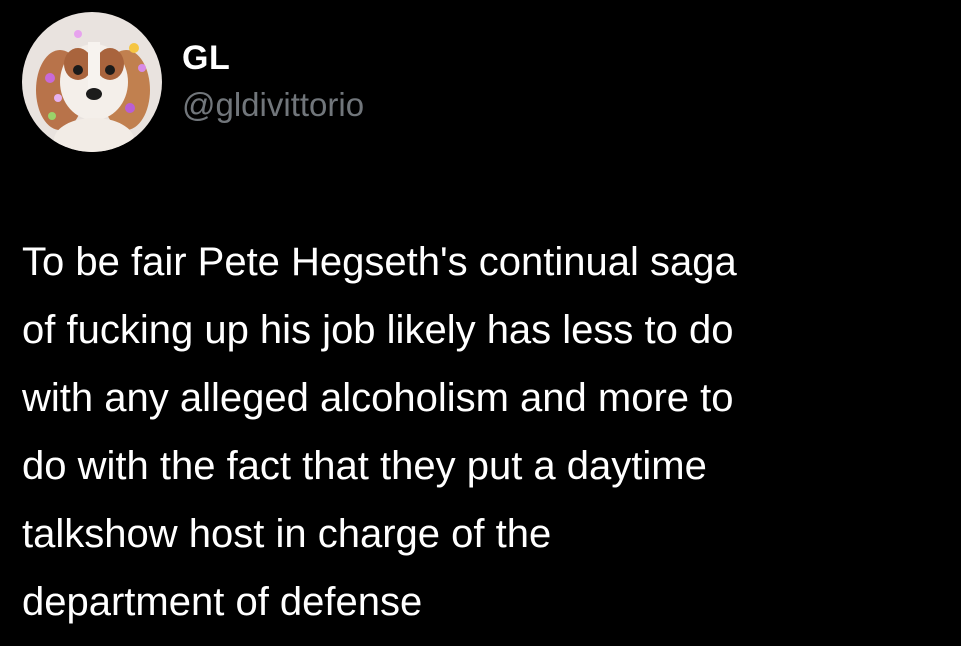 This screenshot has width=961, height=646. Describe the element at coordinates (273, 105) in the screenshot. I see `author-handle: @gldivittorio` at that location.